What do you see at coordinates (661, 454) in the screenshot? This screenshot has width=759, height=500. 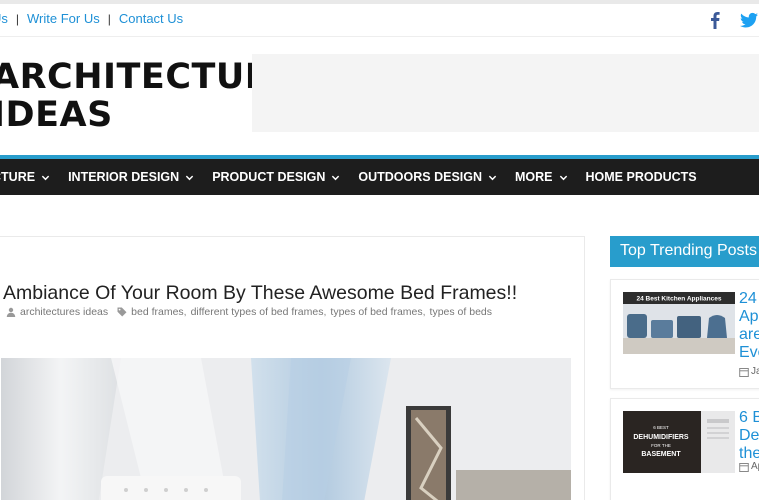 I see `thumb-caption-line: BASEMENT` at bounding box center [661, 454].